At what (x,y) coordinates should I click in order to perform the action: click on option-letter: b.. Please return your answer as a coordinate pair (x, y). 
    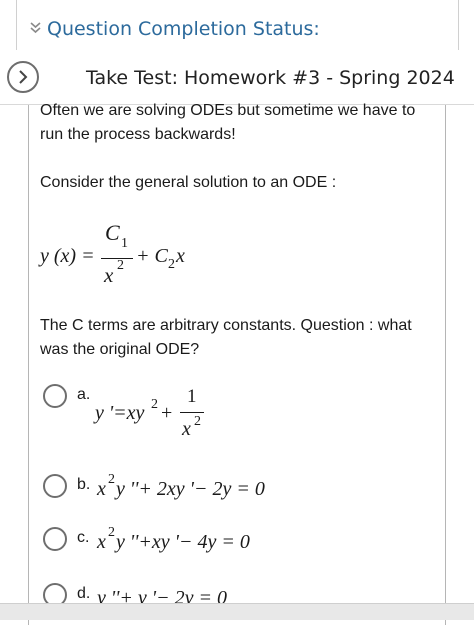
    Looking at the image, I should click on (84, 484).